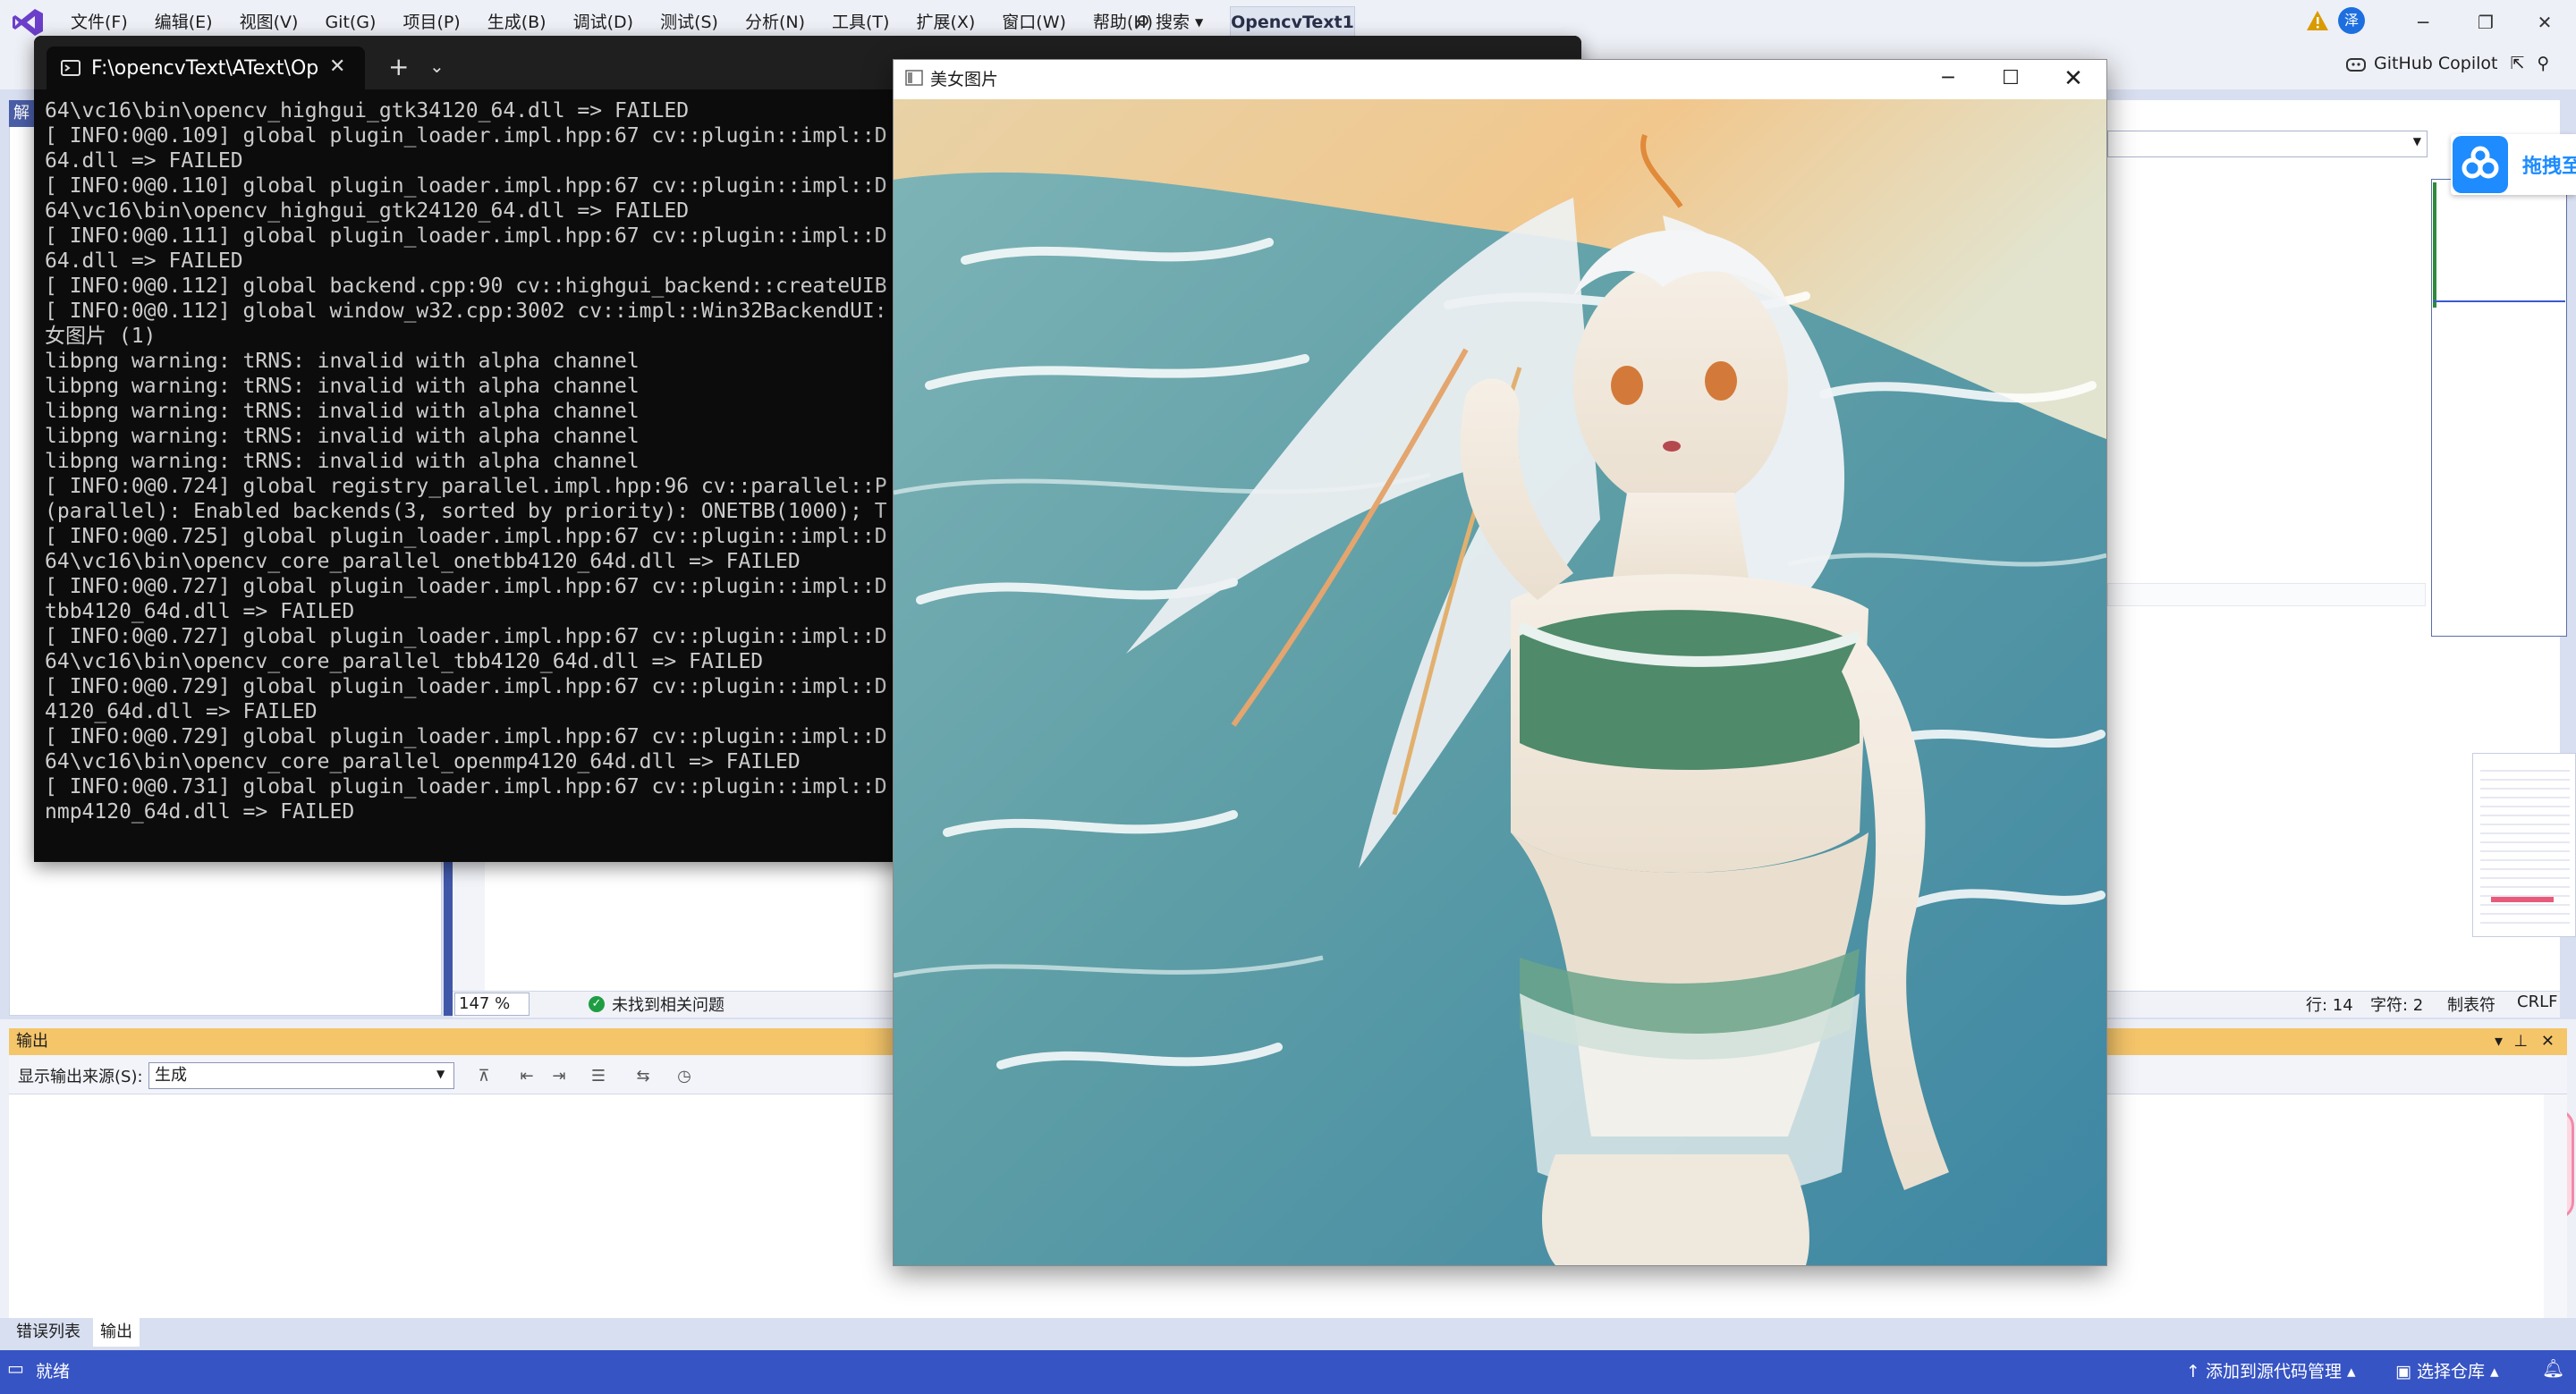 The width and height of the screenshot is (2576, 1394). I want to click on member-dropdown: ▼, so click(2267, 144).